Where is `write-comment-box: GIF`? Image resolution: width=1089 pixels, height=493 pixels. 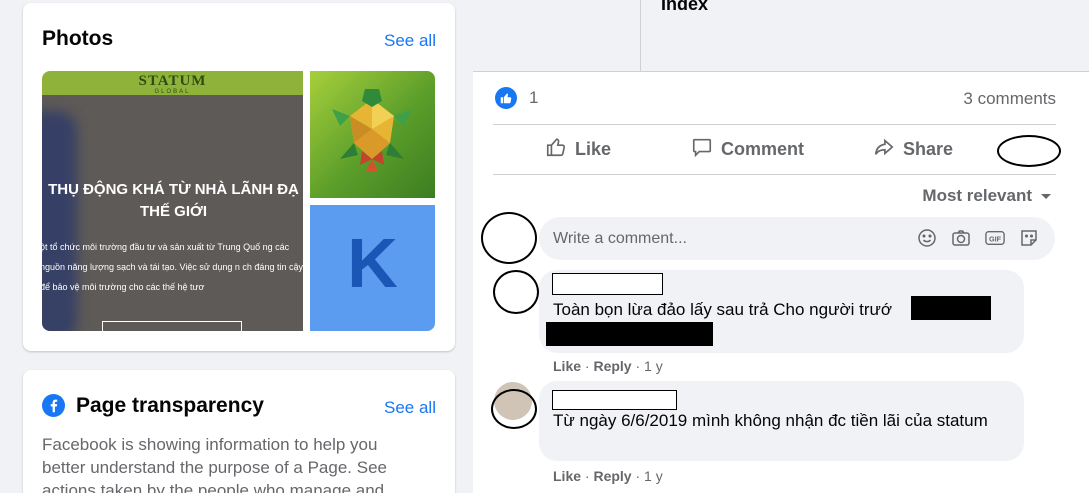 write-comment-box: GIF is located at coordinates (797, 238).